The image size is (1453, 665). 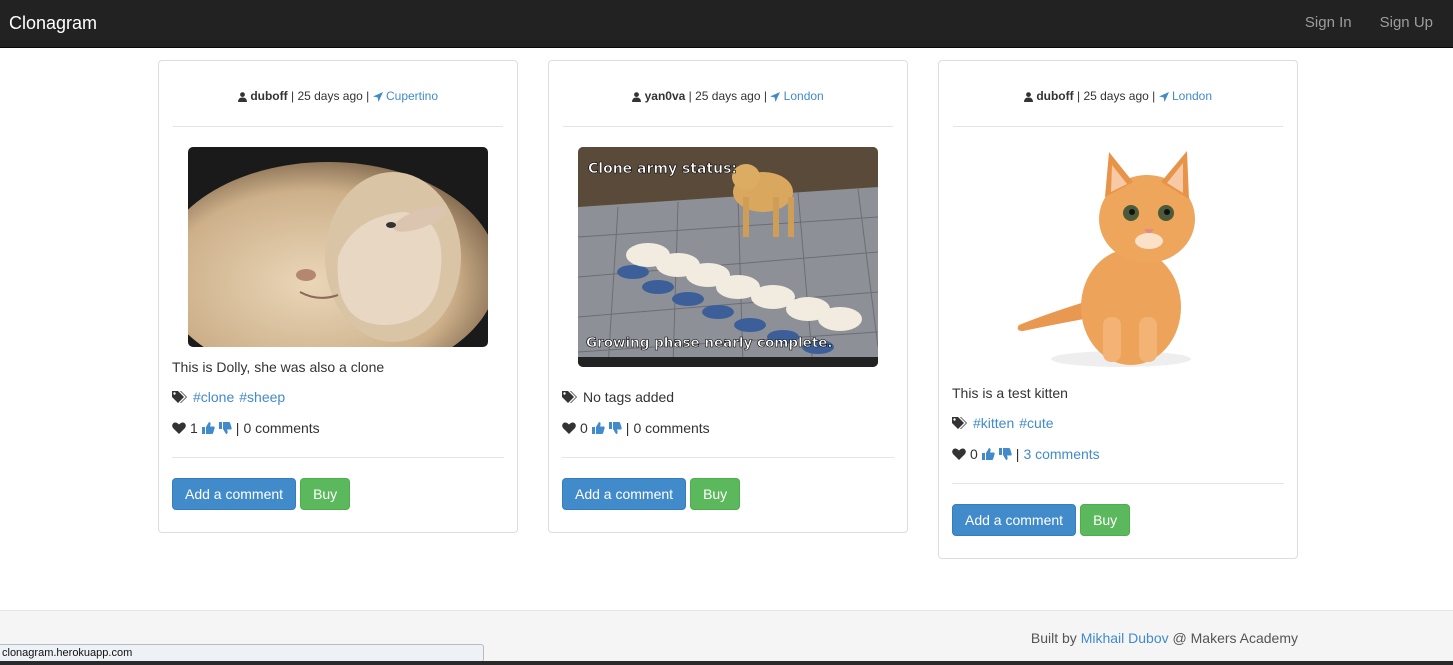 What do you see at coordinates (993, 423) in the screenshot?
I see `tag-link: #kitten` at bounding box center [993, 423].